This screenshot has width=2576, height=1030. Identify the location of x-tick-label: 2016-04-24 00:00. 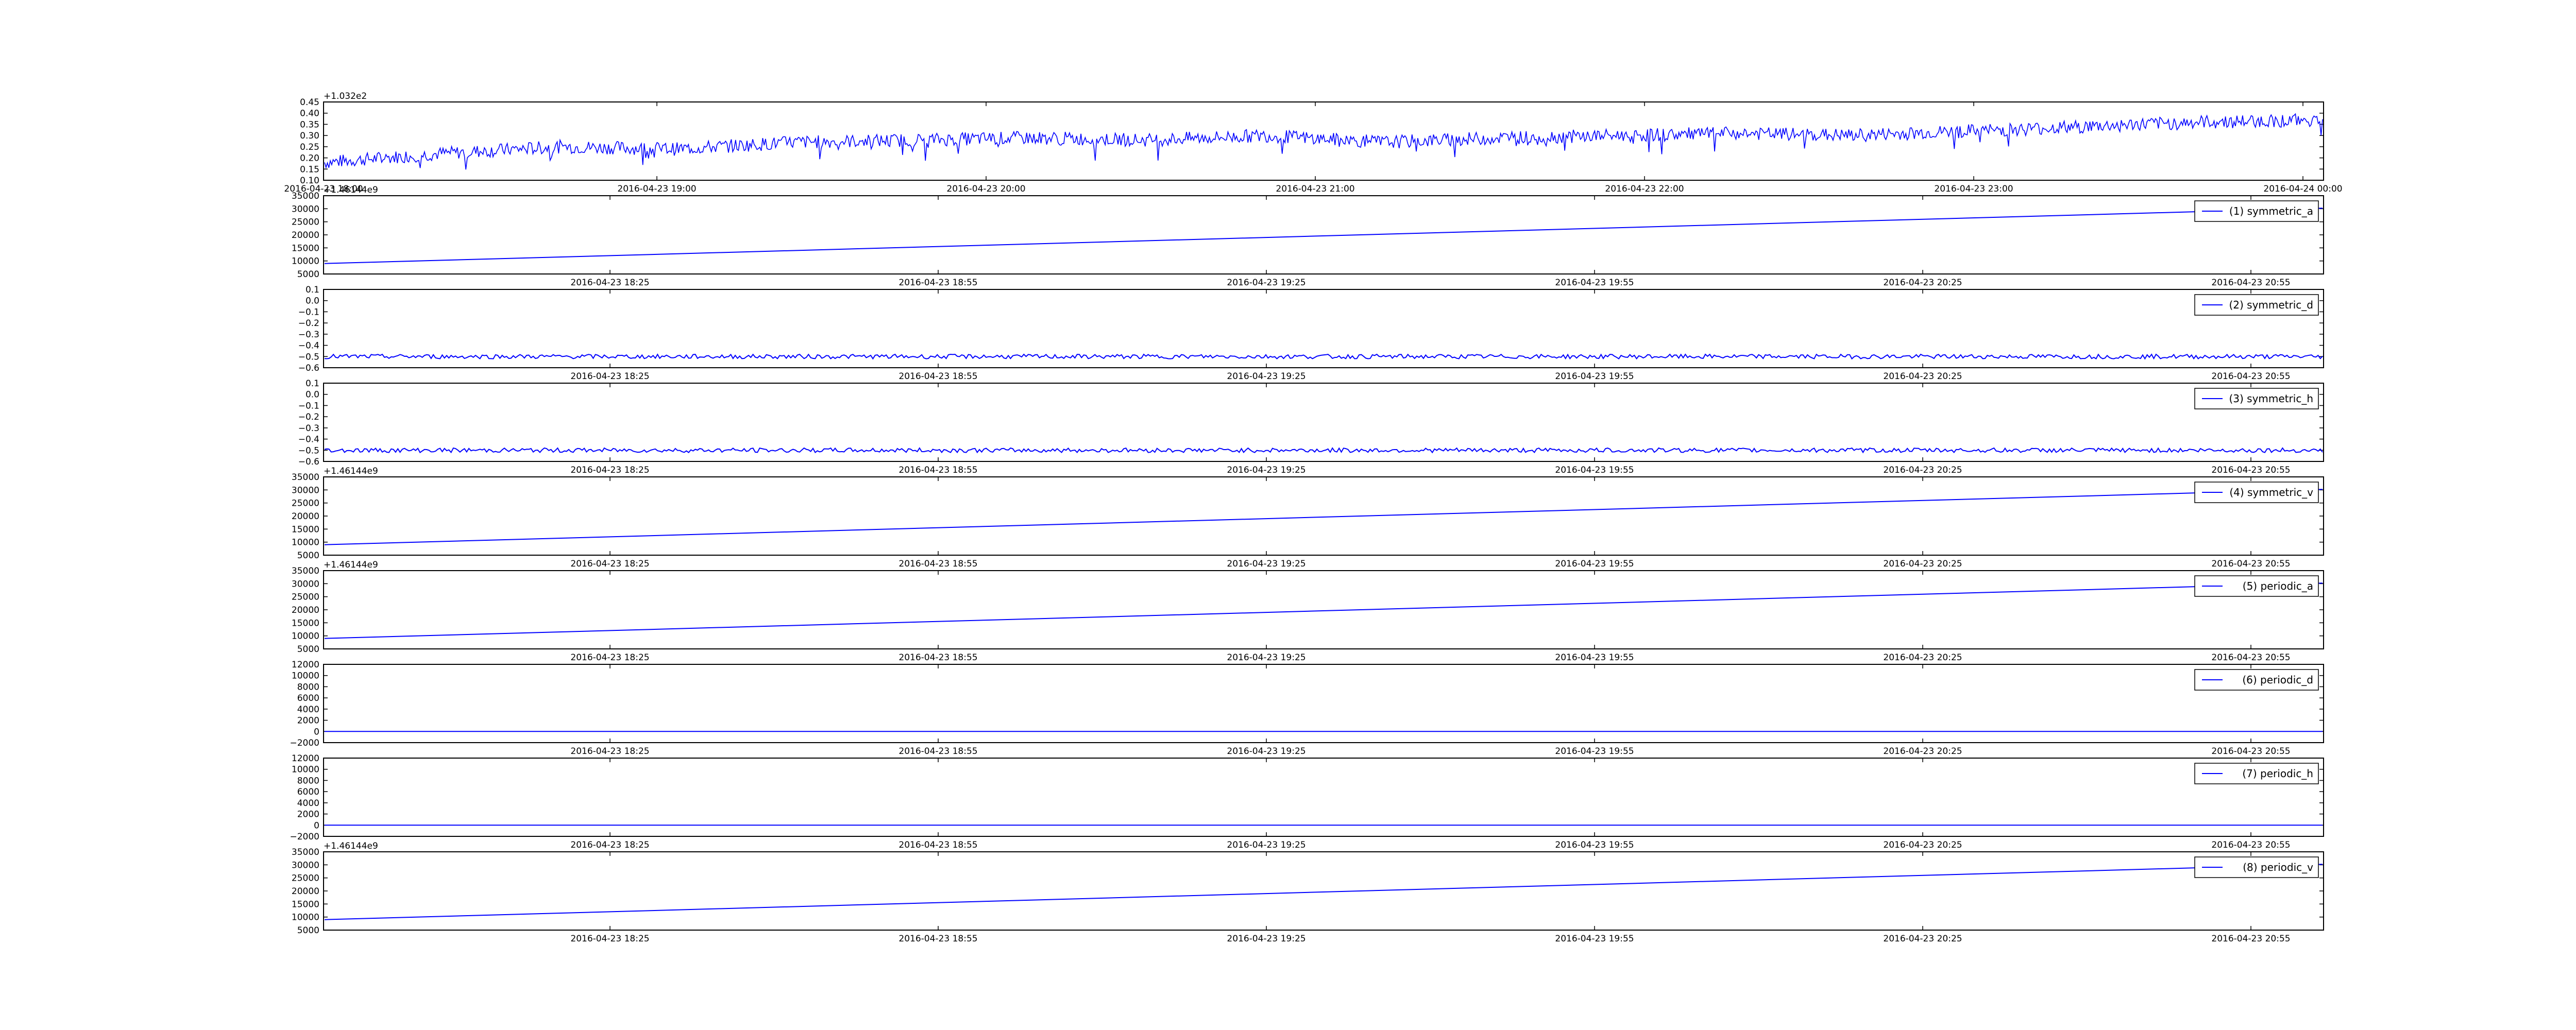
(2302, 189).